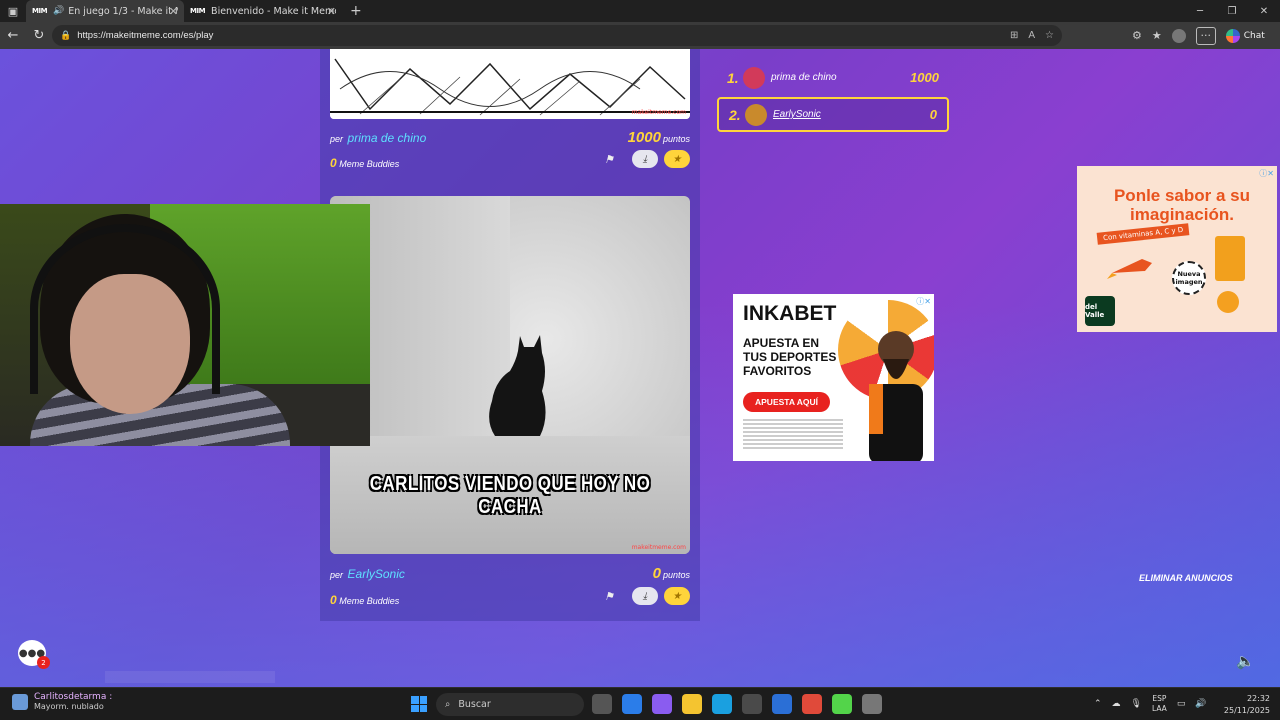 The width and height of the screenshot is (1280, 720). I want to click on speaker-icon: 🔊, so click(58, 11).